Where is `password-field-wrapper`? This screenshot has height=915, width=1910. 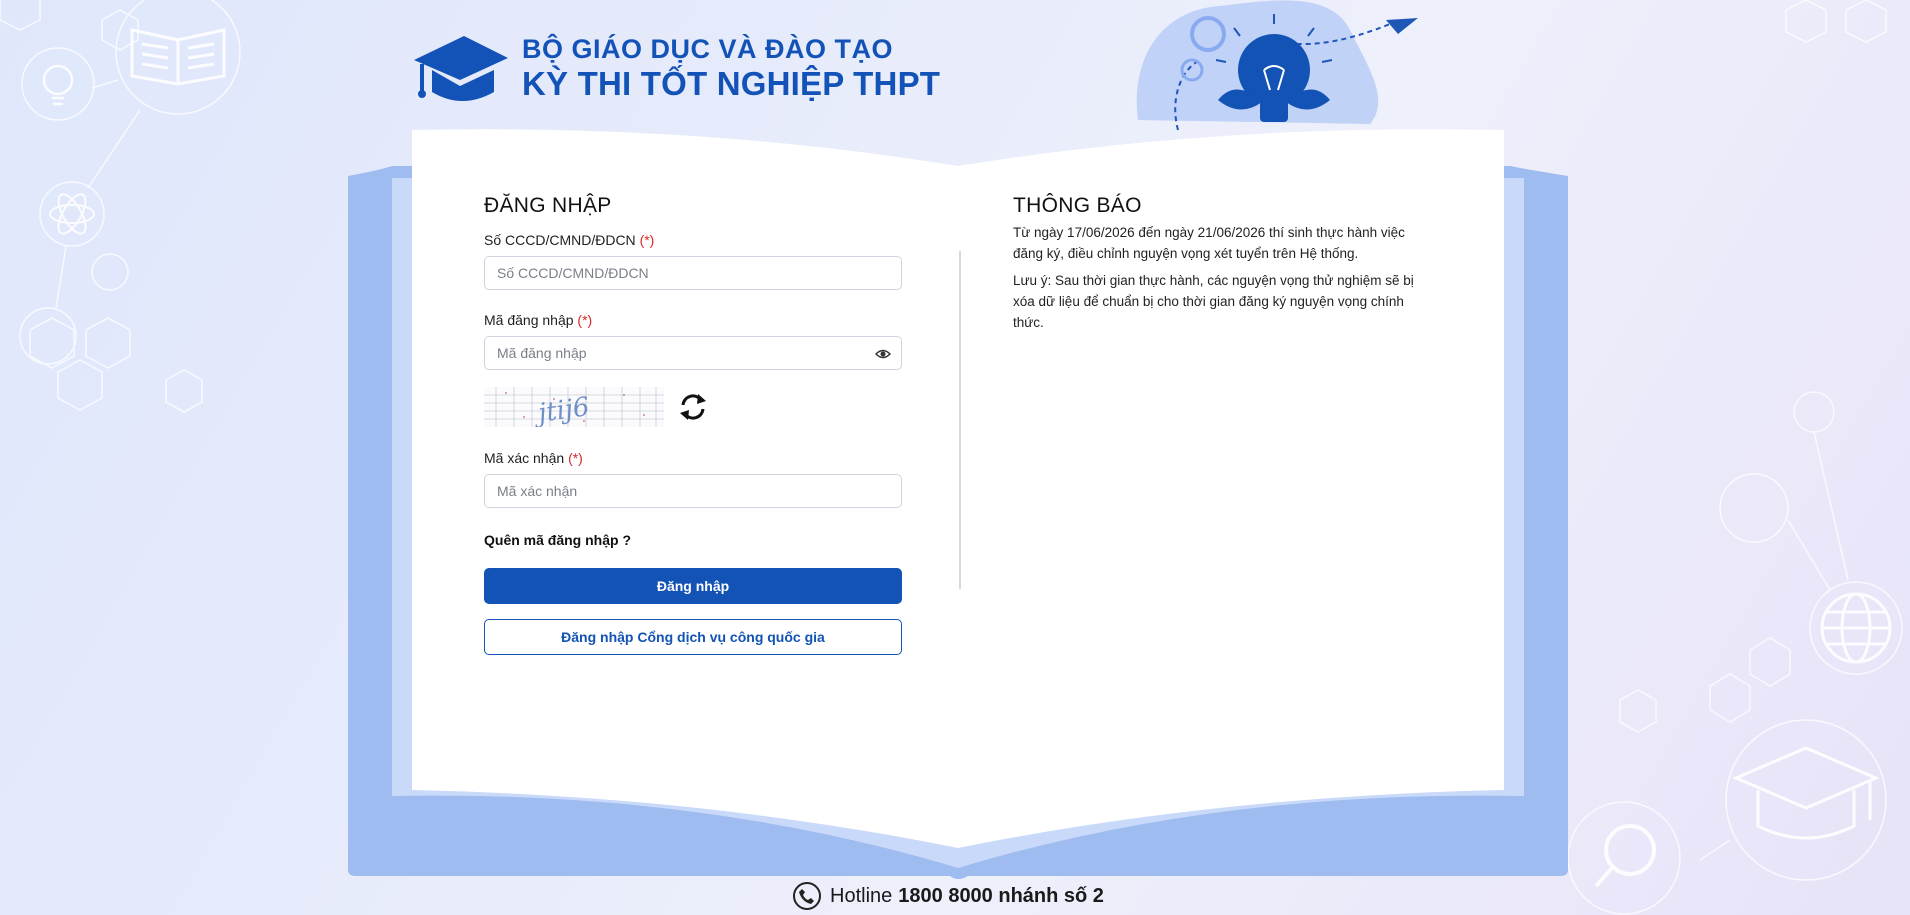
password-field-wrapper is located at coordinates (693, 353).